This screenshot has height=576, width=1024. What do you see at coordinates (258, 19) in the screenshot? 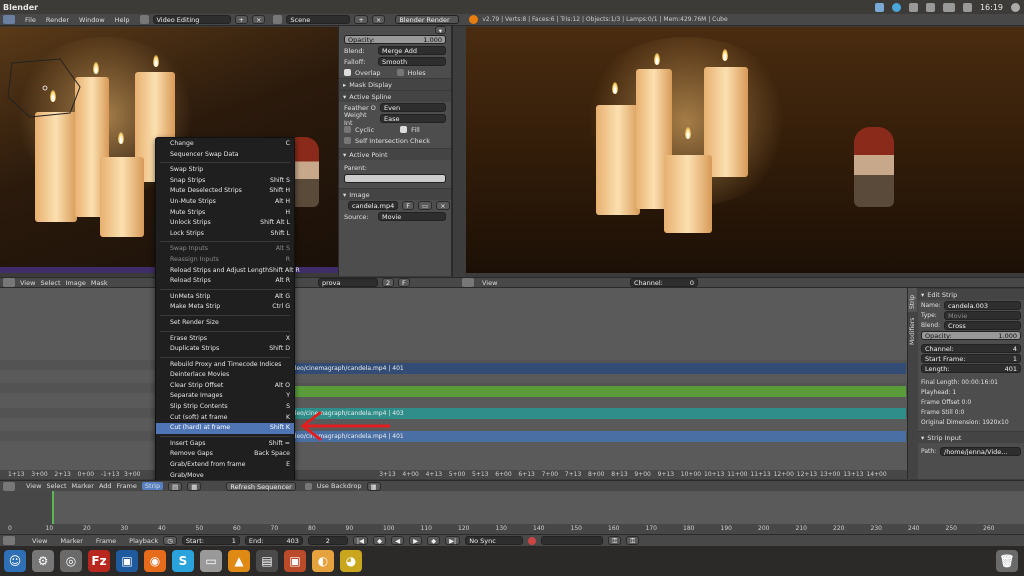
I see `remove-screen-button: ×` at bounding box center [258, 19].